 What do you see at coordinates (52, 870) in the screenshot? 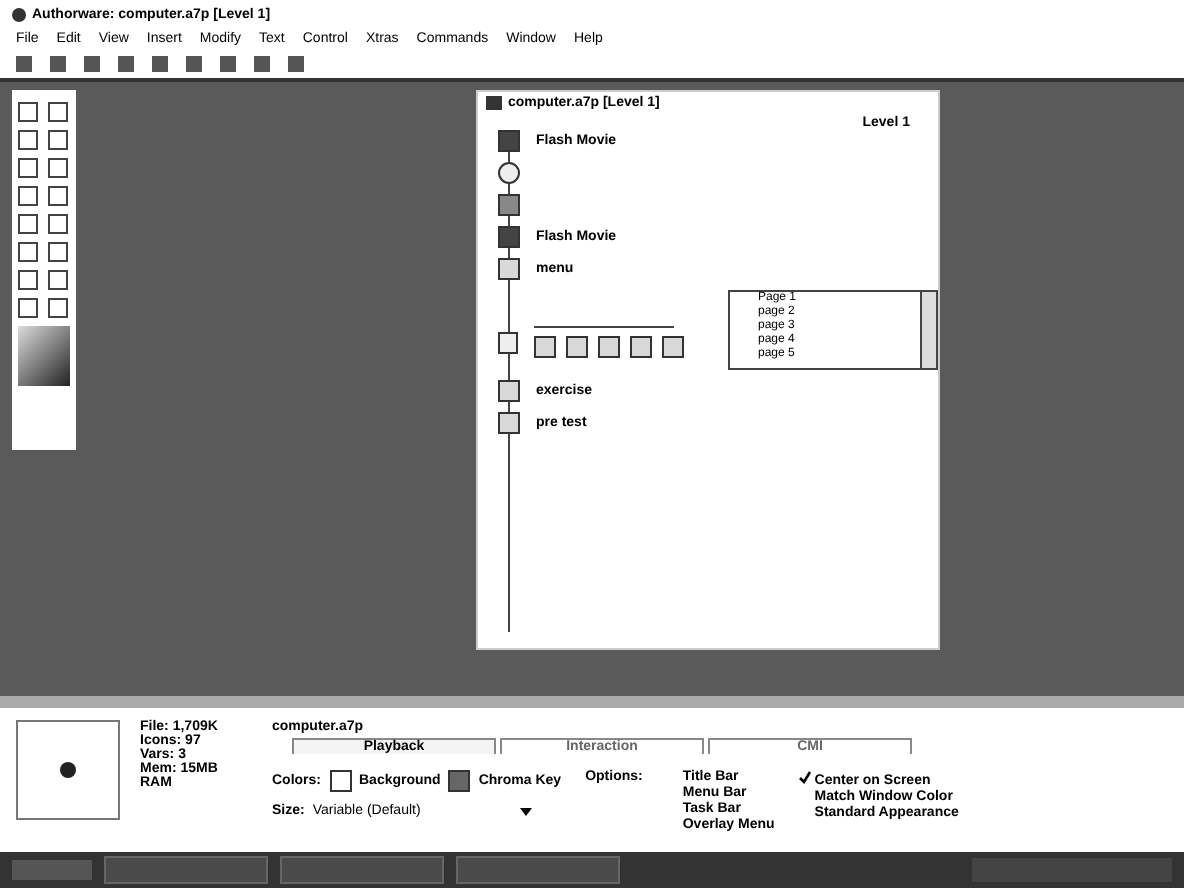
I see `start-button` at bounding box center [52, 870].